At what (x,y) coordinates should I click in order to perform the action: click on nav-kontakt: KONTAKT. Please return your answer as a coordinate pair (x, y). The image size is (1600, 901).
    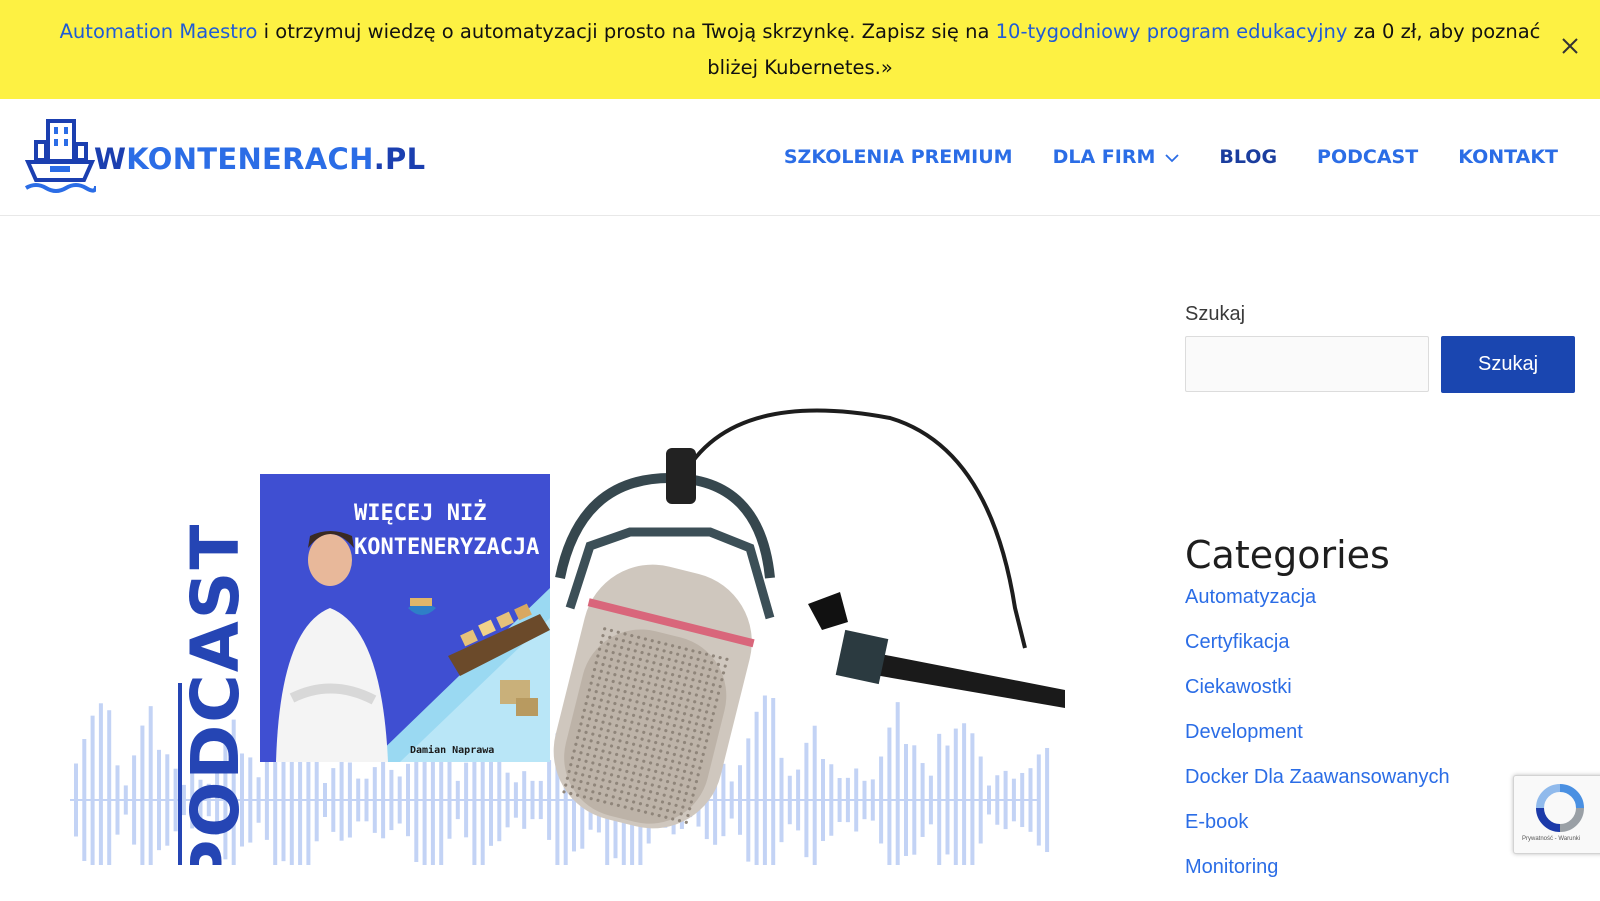
    Looking at the image, I should click on (1508, 157).